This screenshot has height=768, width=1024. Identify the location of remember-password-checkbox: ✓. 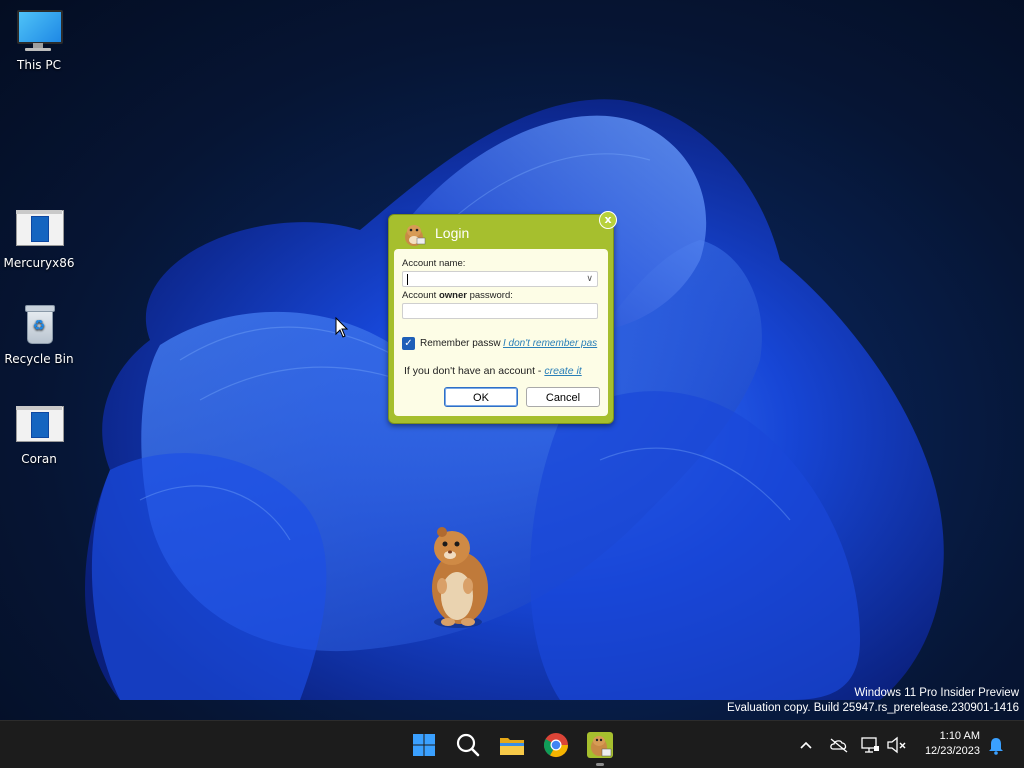
(408, 343).